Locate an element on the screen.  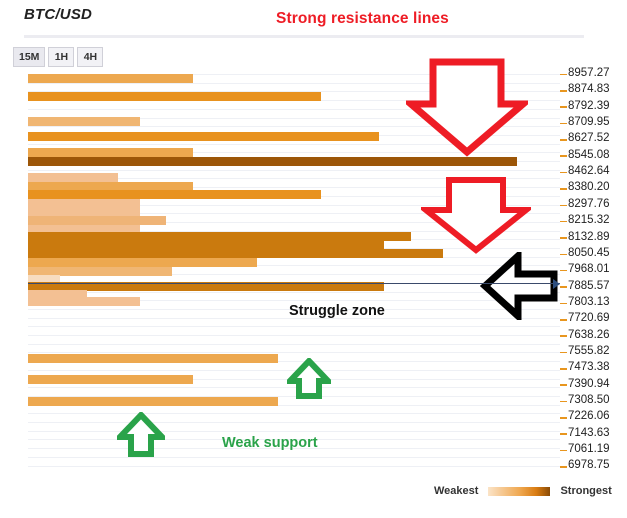
price-axis-label: 8627.52 is located at coordinates (585, 138).